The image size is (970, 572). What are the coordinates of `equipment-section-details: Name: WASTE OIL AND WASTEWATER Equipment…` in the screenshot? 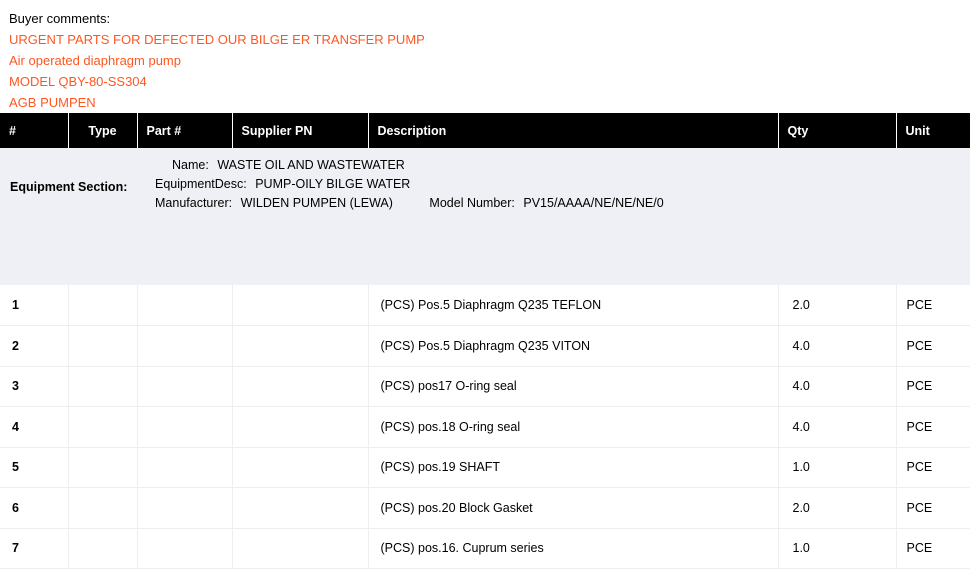 It's located at (409, 184).